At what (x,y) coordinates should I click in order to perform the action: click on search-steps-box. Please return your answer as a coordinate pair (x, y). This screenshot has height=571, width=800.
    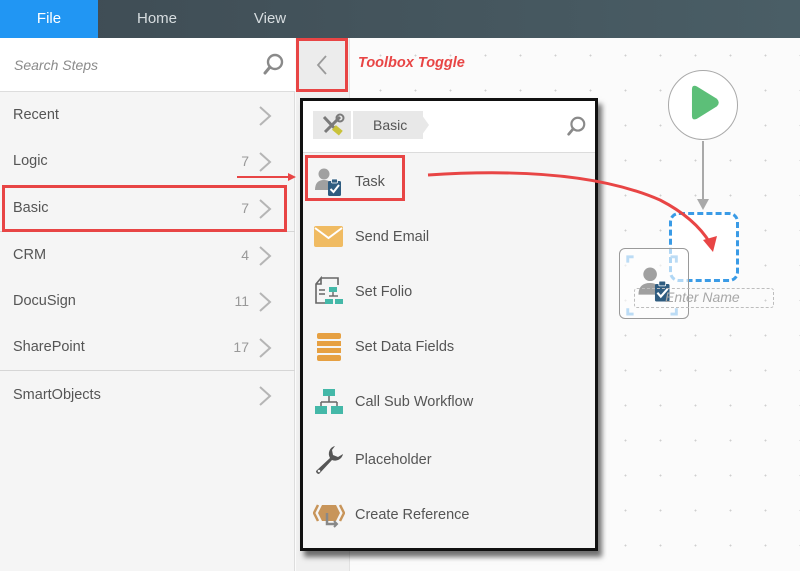
    Looking at the image, I should click on (147, 65).